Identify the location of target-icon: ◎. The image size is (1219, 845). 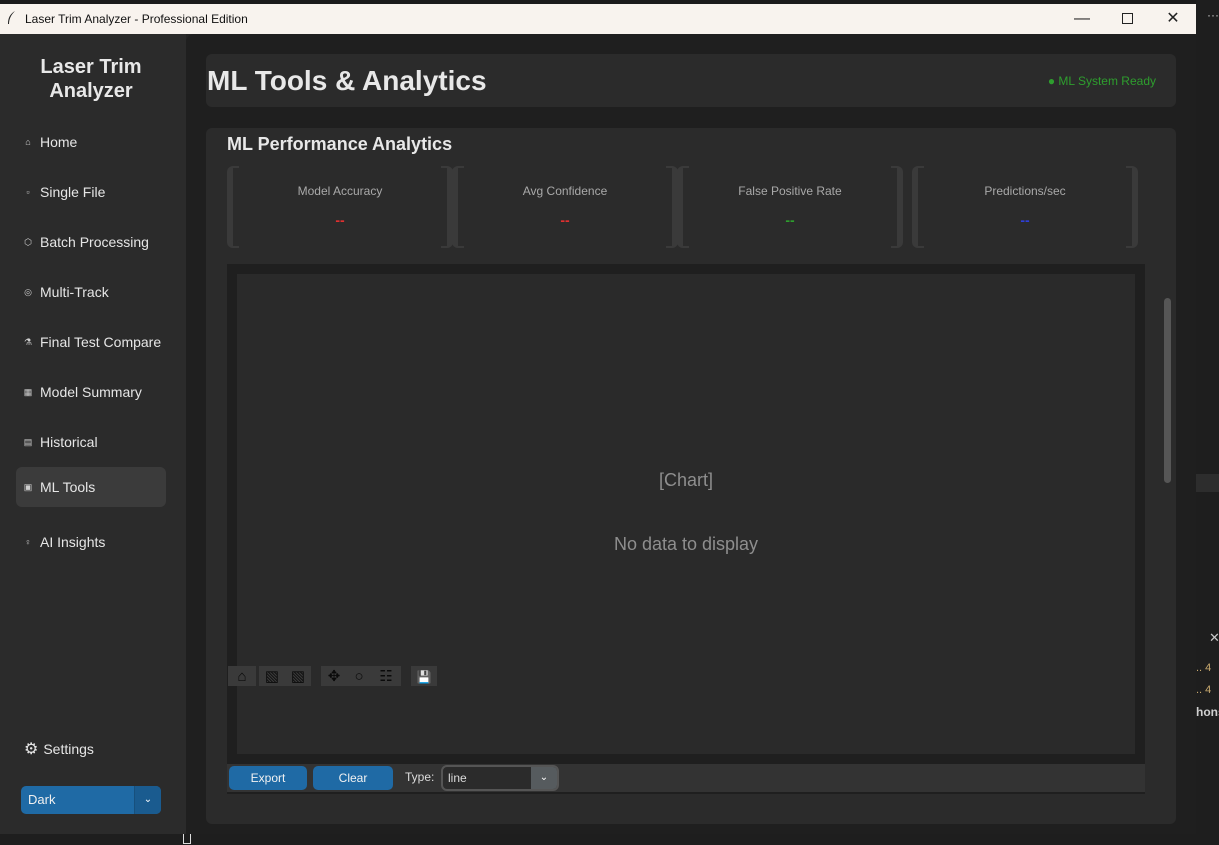
(28, 291).